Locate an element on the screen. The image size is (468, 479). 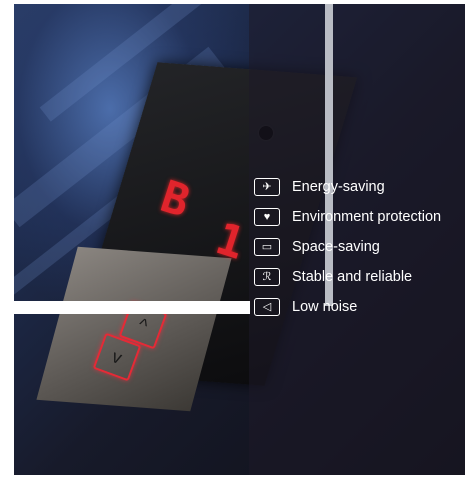
frame-bar-horizontal is located at coordinates (132, 307).